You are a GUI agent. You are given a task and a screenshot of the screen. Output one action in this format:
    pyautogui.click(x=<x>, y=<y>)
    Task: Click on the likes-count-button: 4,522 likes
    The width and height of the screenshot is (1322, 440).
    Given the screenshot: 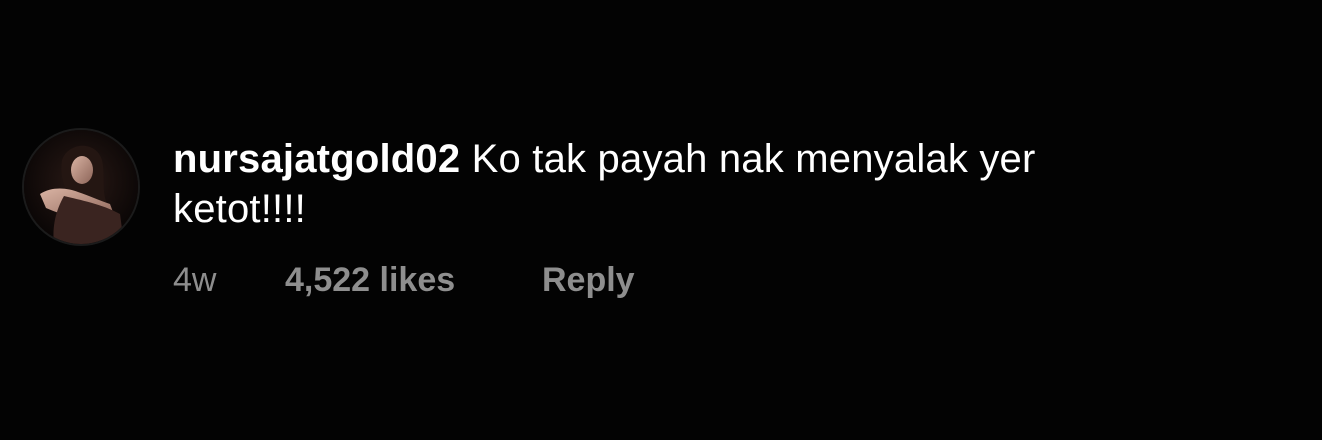 What is the action you would take?
    pyautogui.click(x=370, y=280)
    